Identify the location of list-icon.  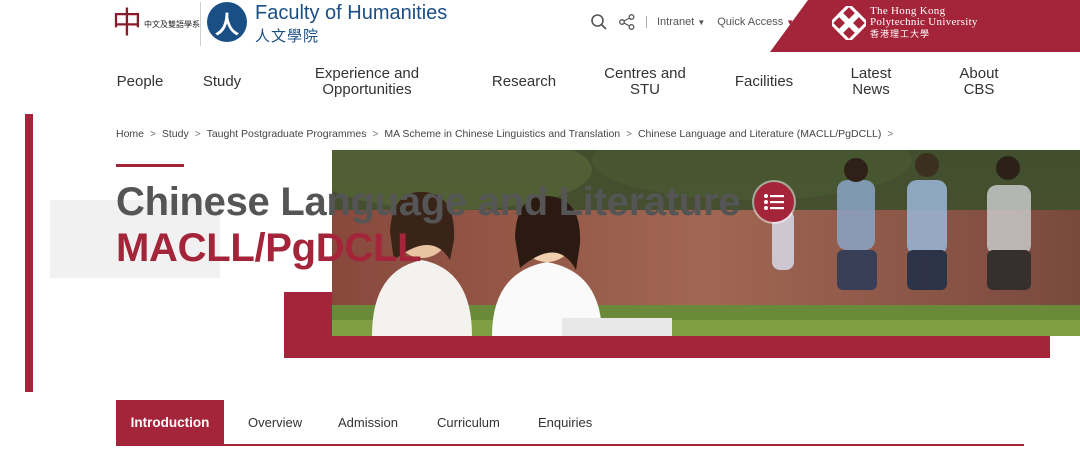
(774, 202).